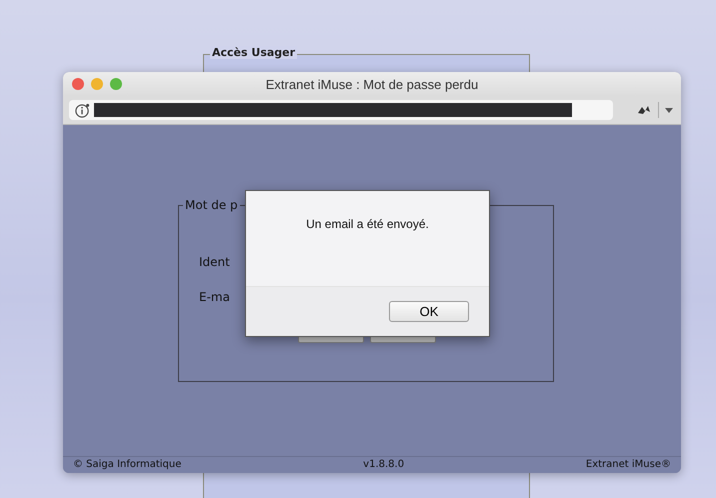 The image size is (716, 498). What do you see at coordinates (78, 84) in the screenshot?
I see `close-button` at bounding box center [78, 84].